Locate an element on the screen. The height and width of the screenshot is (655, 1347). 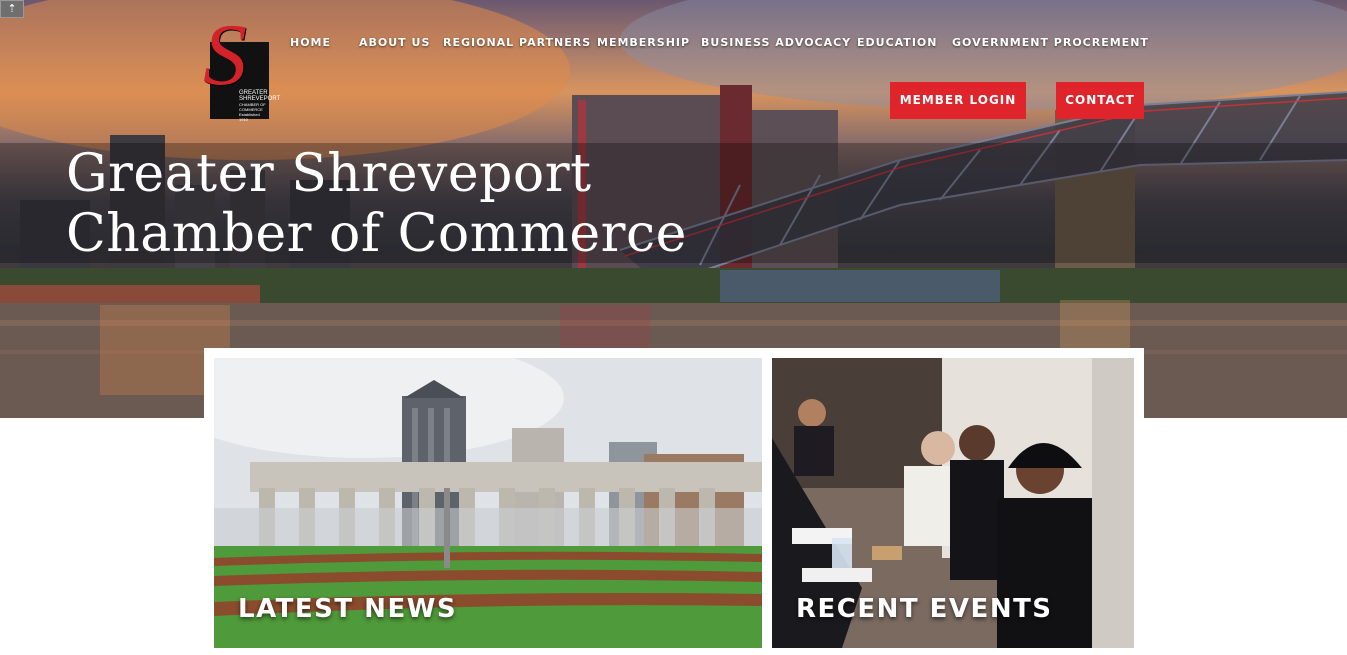
recent-events-card: RECENT EVENTS is located at coordinates (953, 503).